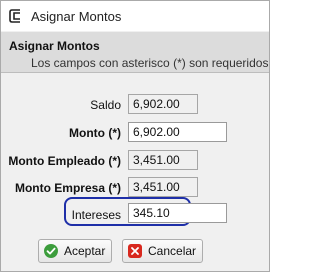 This screenshot has width=320, height=272. I want to click on cancel-button-label: Cancelar, so click(172, 251).